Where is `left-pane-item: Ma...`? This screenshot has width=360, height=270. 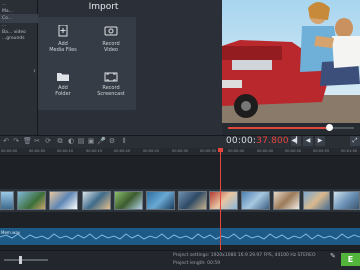 left-pane-item: Ma... is located at coordinates (7, 11).